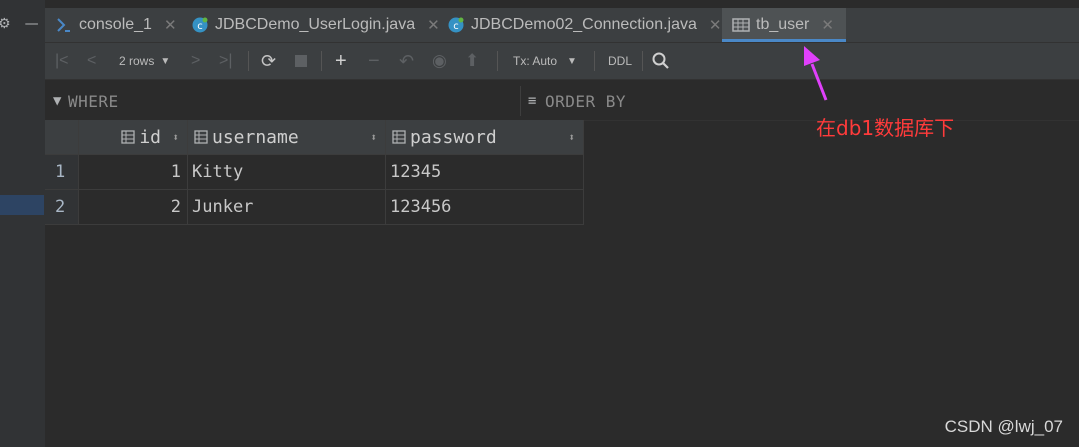 The height and width of the screenshot is (447, 1079). I want to click on watermark: CSDN @lwj_07, so click(1003, 426).